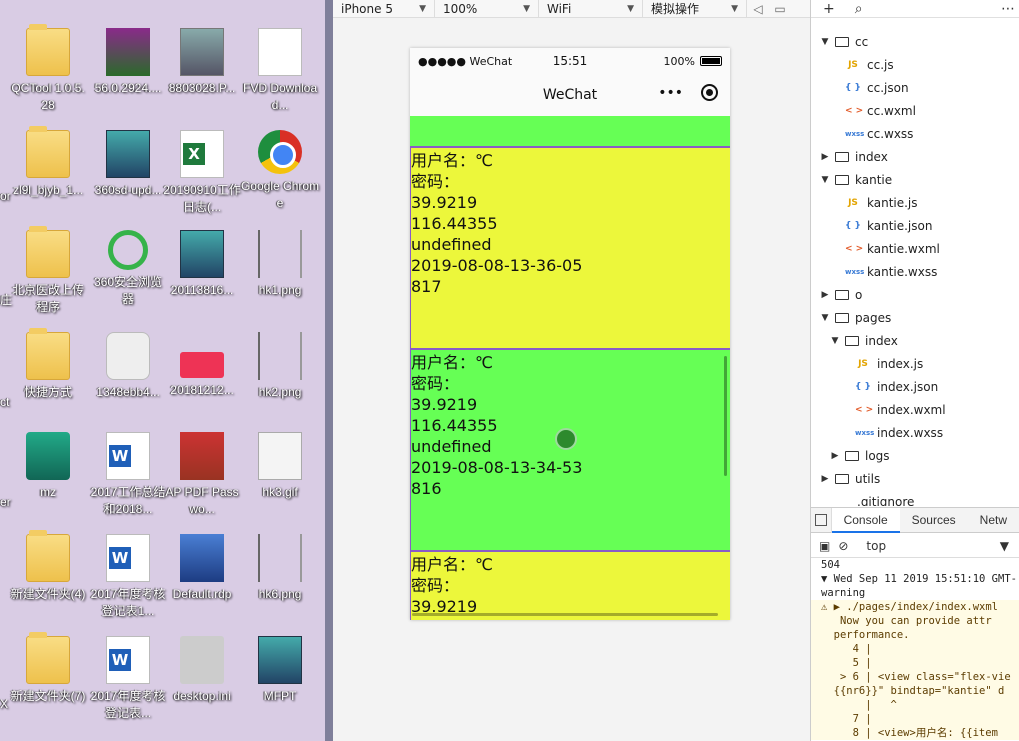  I want to click on nav-title: WeChat, so click(570, 95).